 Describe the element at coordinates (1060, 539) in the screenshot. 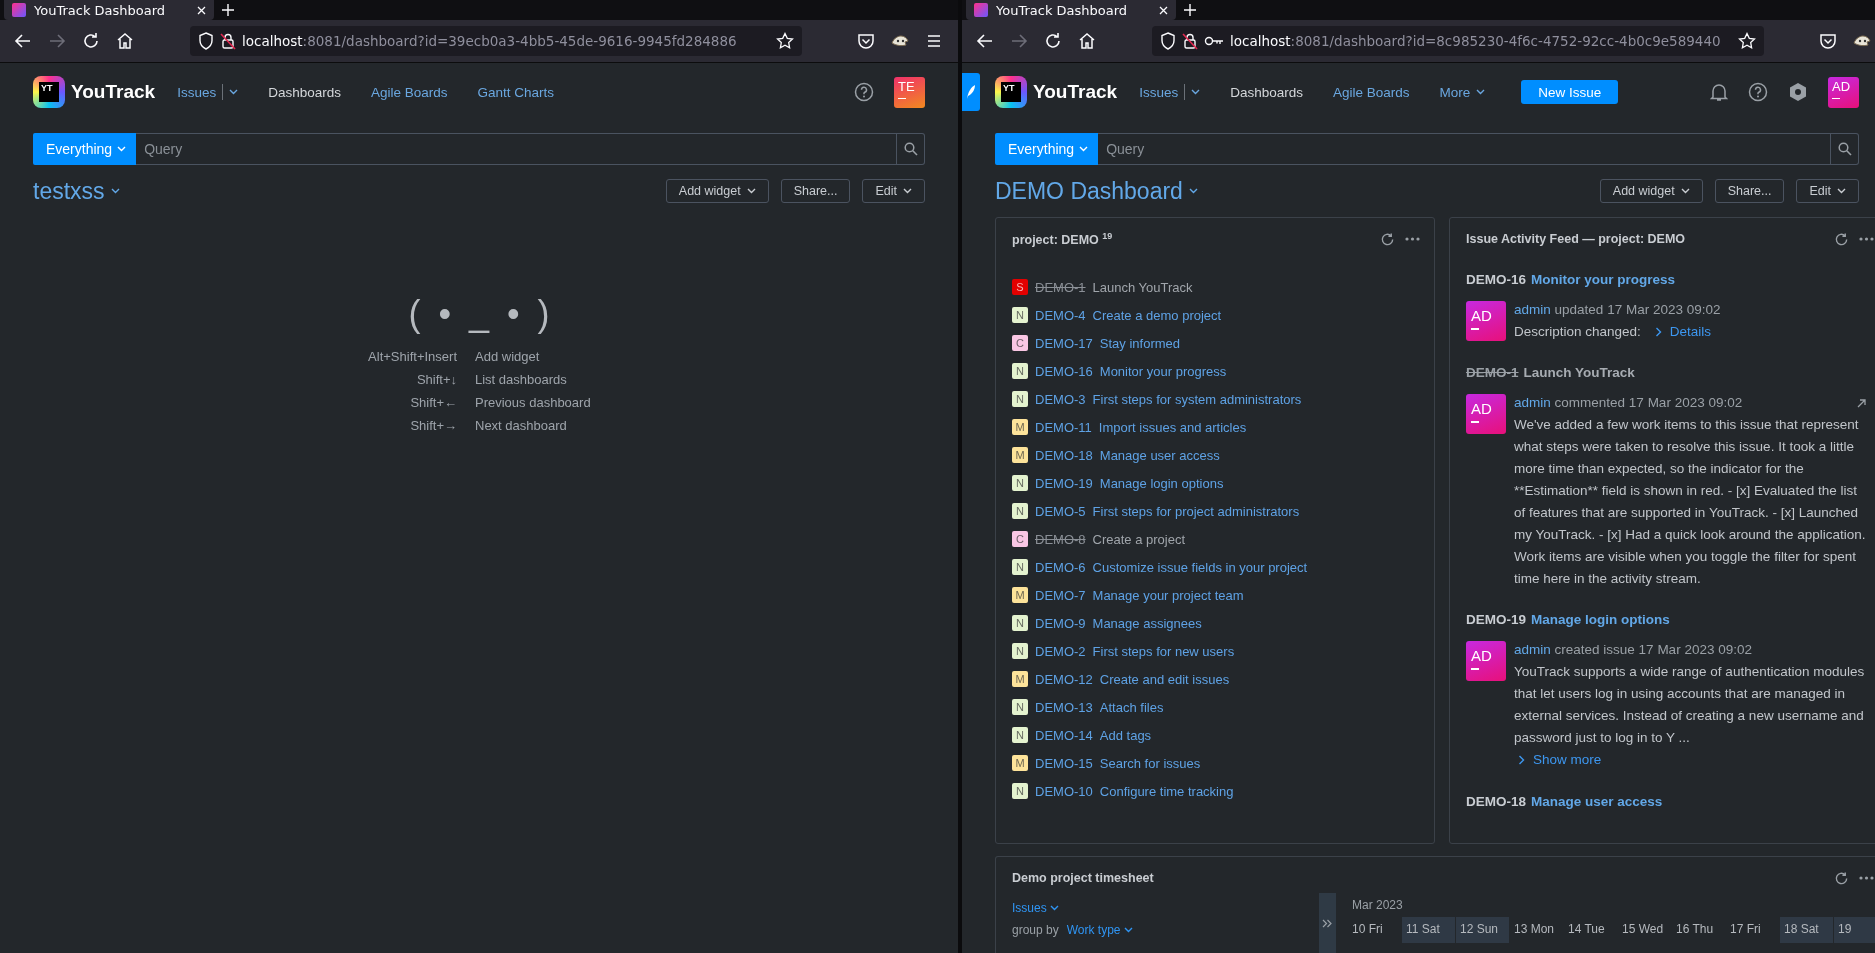

I see `issue-id-link: DEMO-8` at that location.